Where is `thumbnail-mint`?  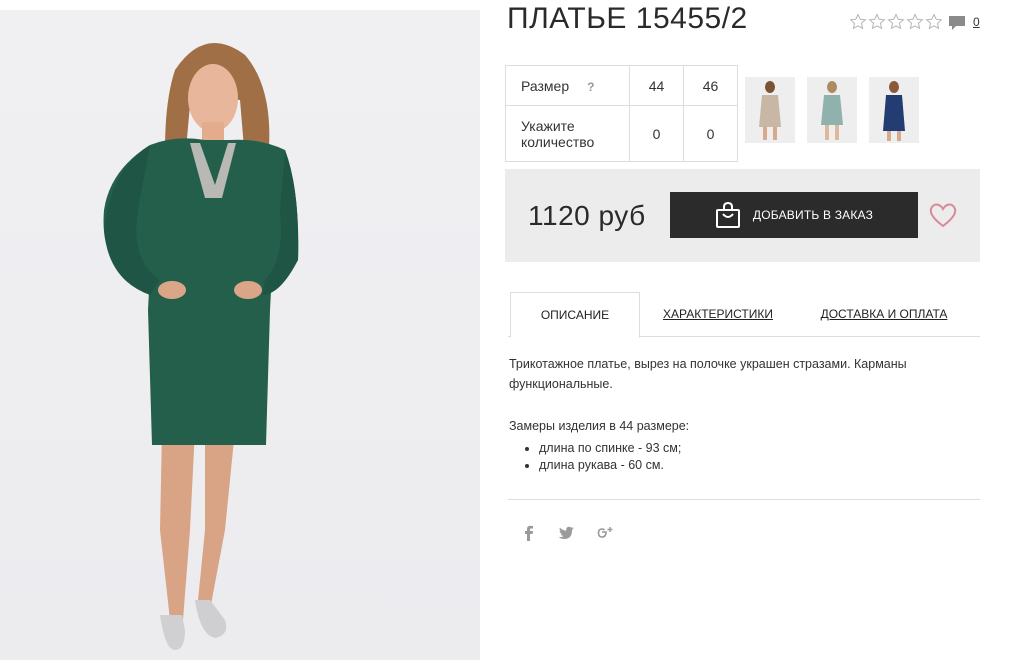 thumbnail-mint is located at coordinates (832, 110).